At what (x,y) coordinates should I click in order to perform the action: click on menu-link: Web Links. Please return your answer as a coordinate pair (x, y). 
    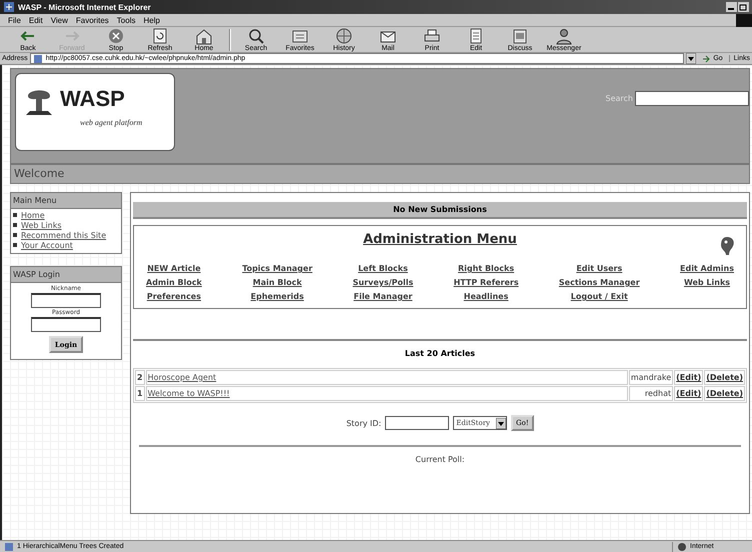
    Looking at the image, I should click on (41, 225).